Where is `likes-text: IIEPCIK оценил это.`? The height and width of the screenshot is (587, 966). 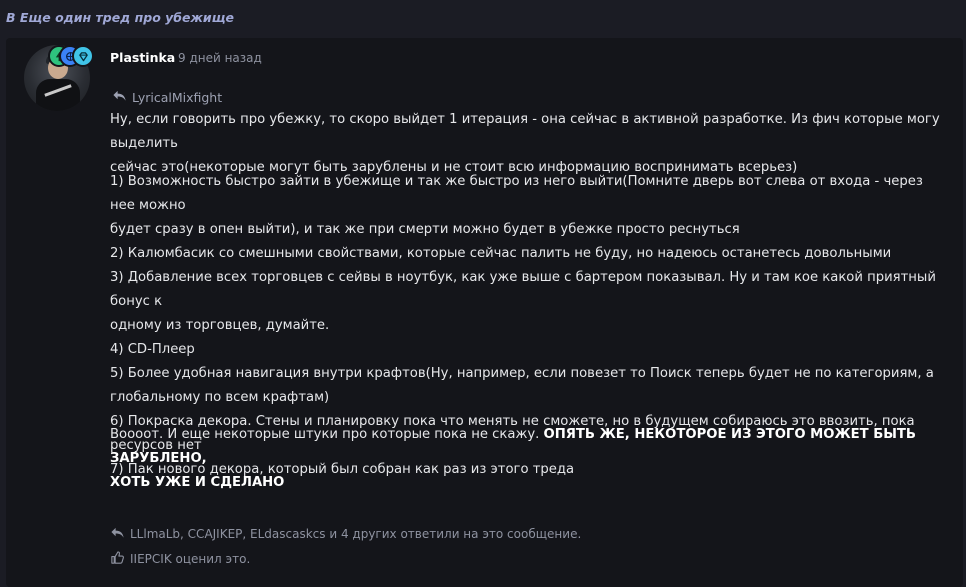
likes-text: IIEPCIK оценил это. is located at coordinates (190, 559).